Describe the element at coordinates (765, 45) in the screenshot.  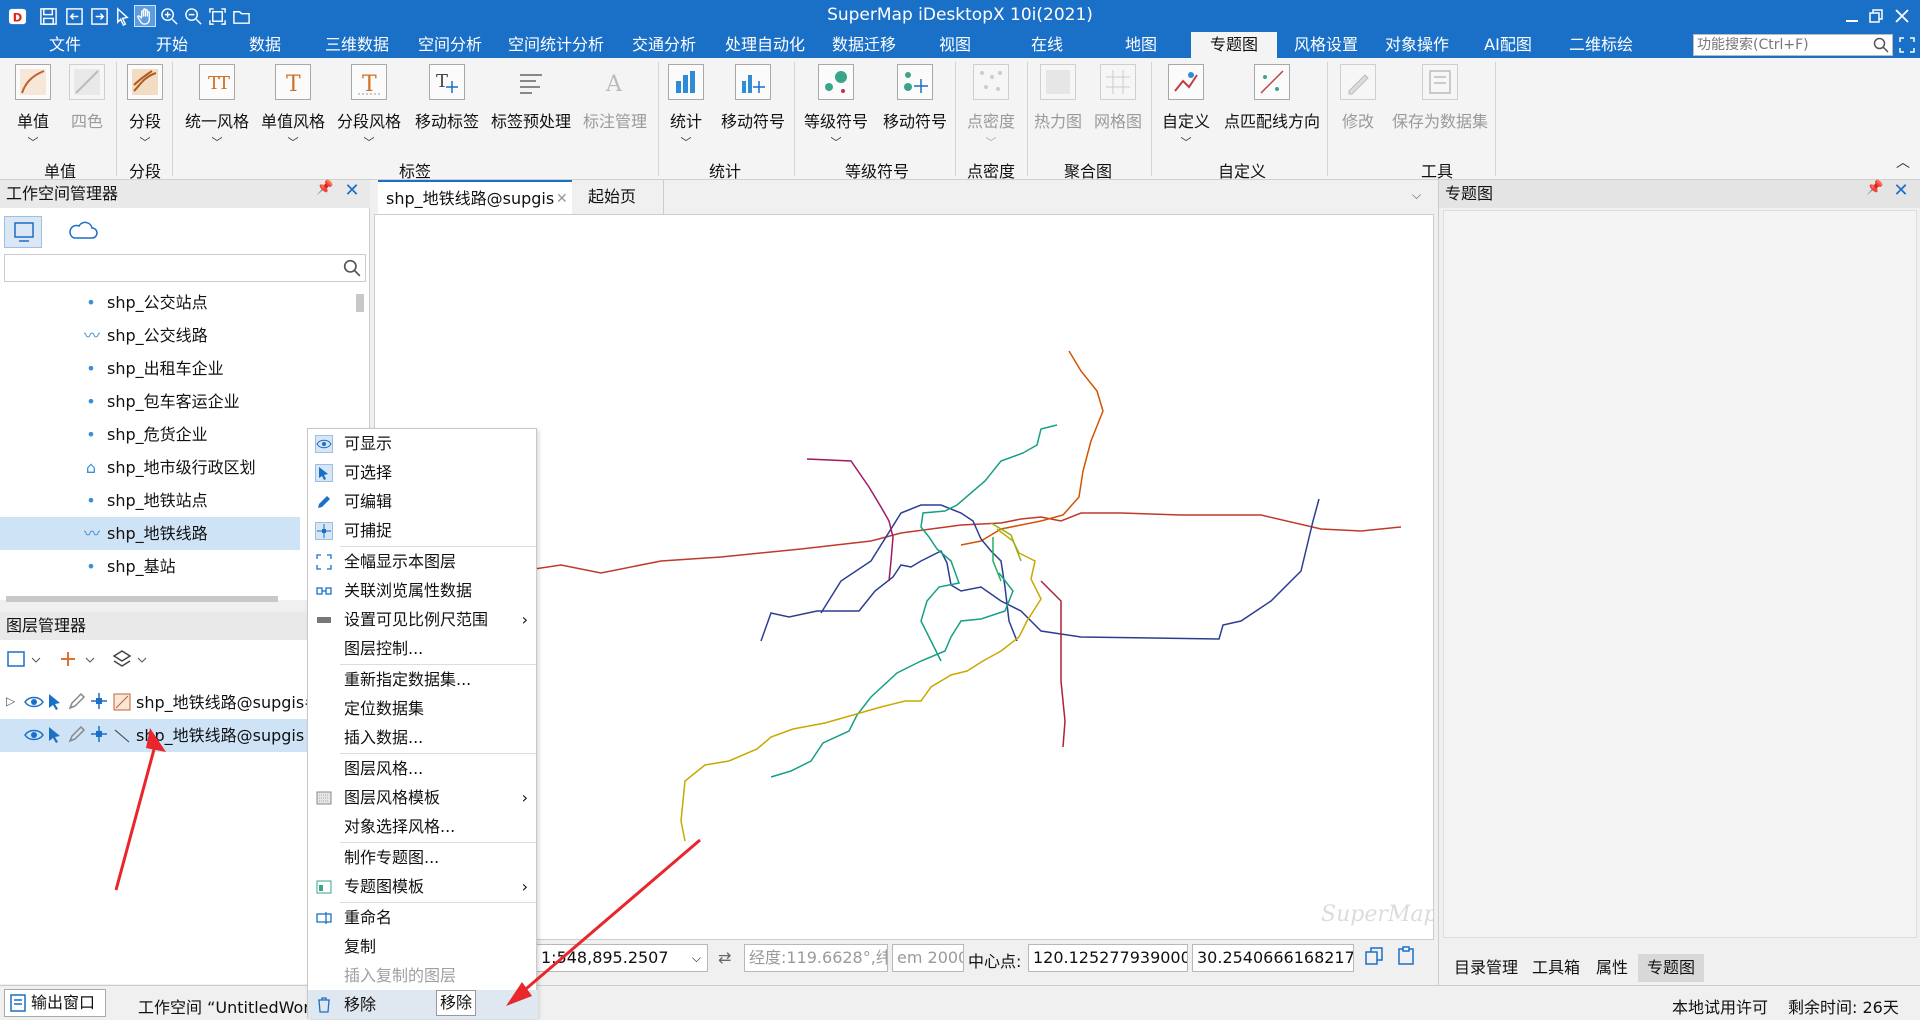
I see `menu-automation: 处理自动化` at that location.